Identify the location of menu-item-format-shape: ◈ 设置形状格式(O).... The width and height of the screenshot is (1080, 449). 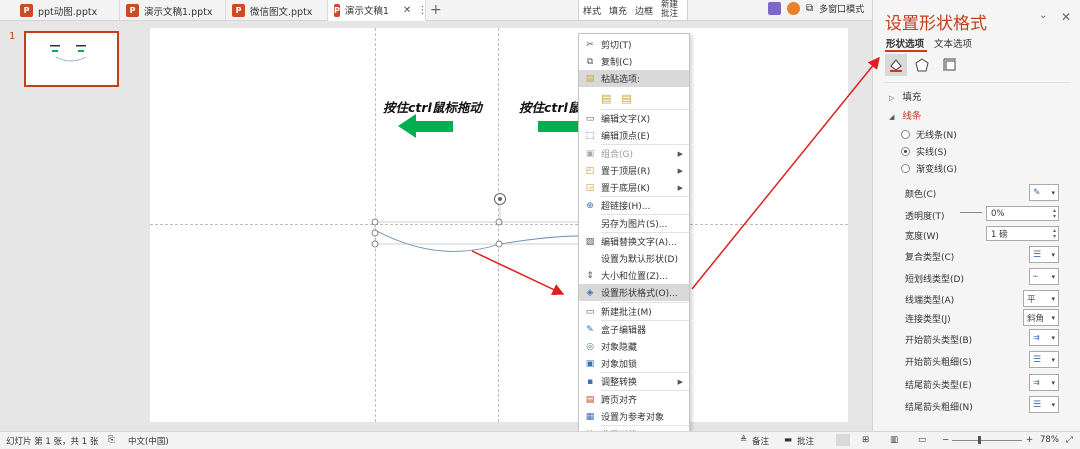
(634, 292).